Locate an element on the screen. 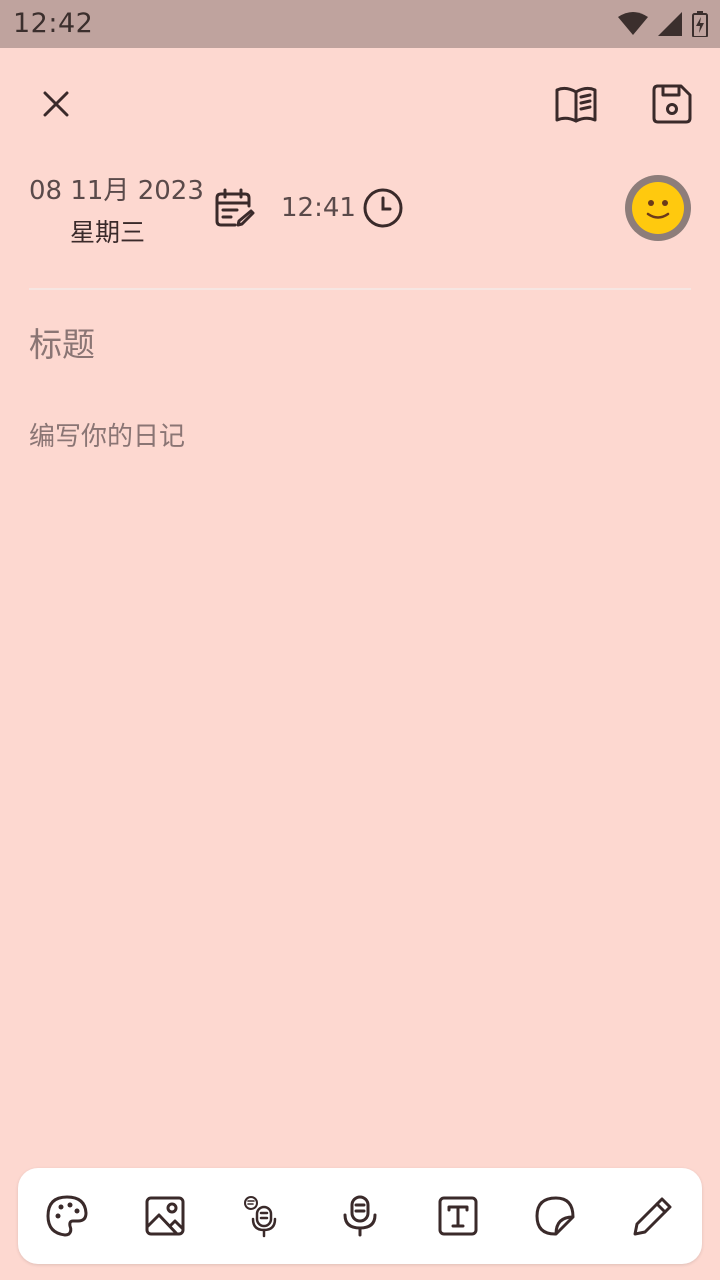 The height and width of the screenshot is (1280, 720). close-button is located at coordinates (56, 104).